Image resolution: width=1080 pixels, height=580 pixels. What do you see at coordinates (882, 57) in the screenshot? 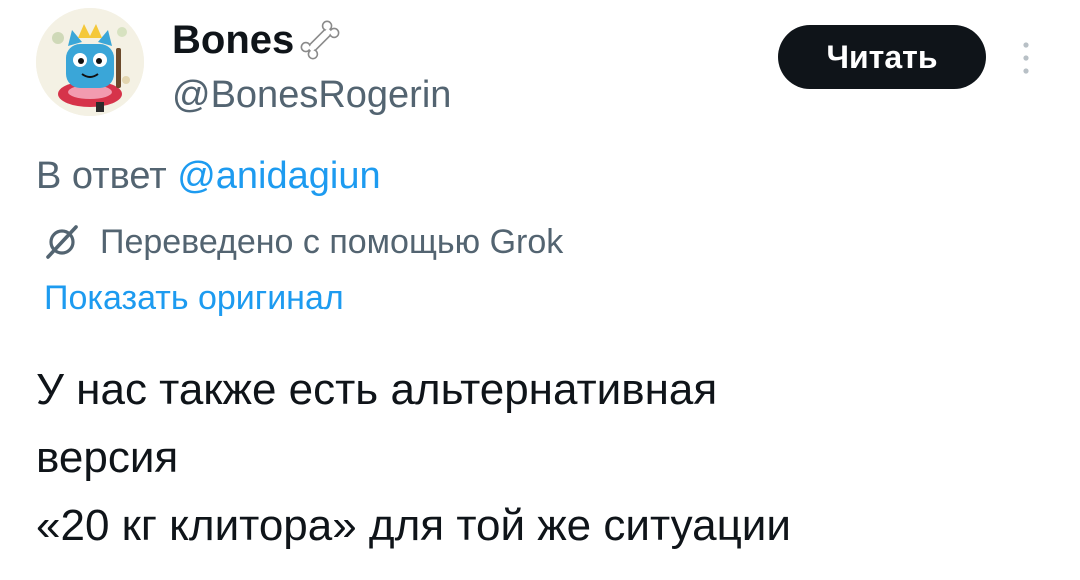
I see `follow-button: Читать` at bounding box center [882, 57].